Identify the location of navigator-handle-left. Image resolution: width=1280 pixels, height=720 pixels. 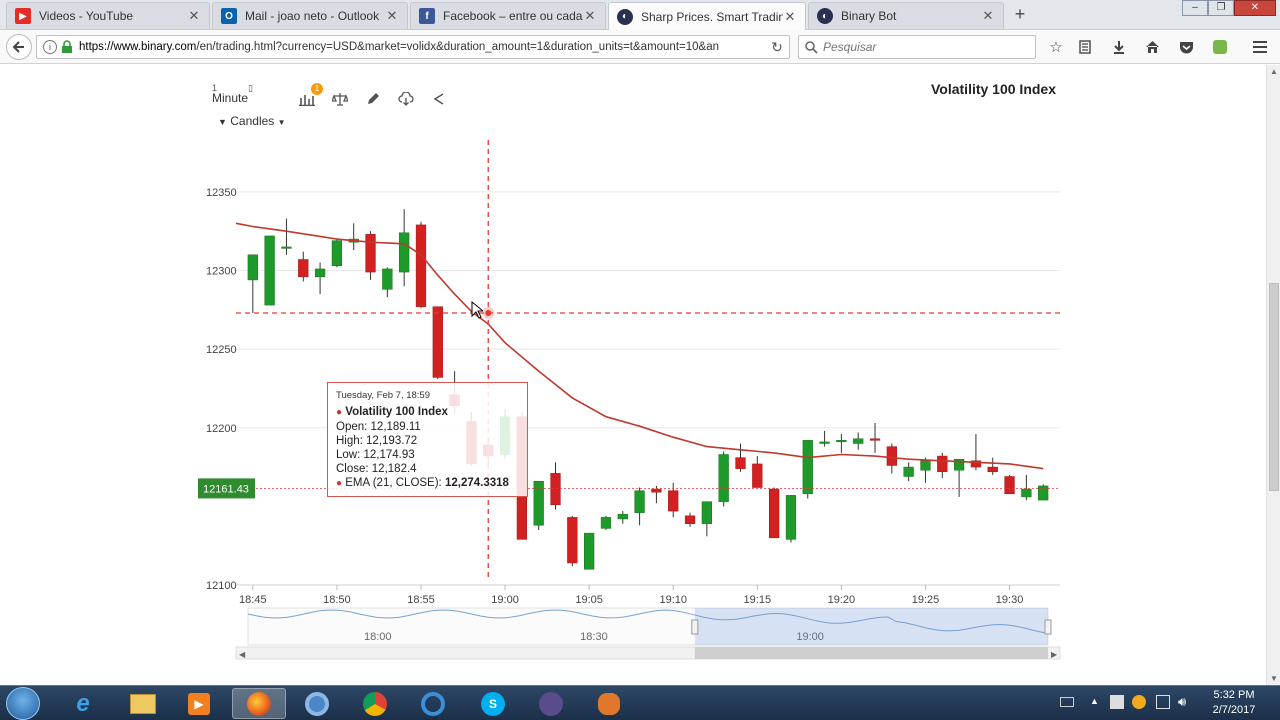
(695, 627).